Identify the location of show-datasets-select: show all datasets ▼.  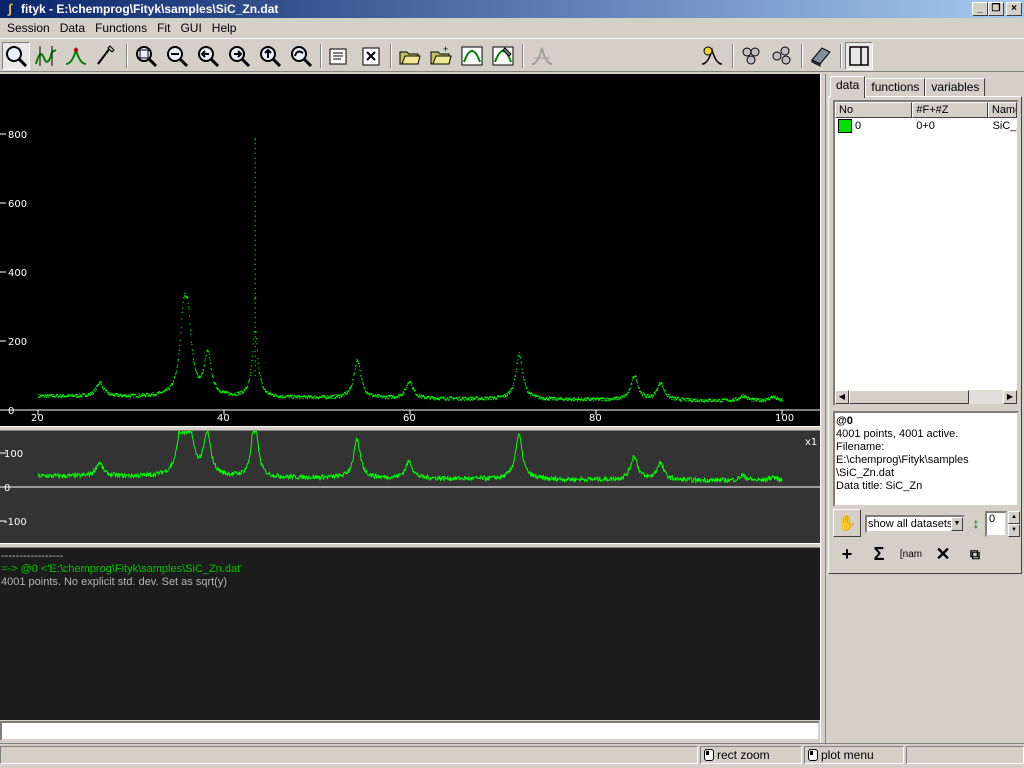
(915, 524).